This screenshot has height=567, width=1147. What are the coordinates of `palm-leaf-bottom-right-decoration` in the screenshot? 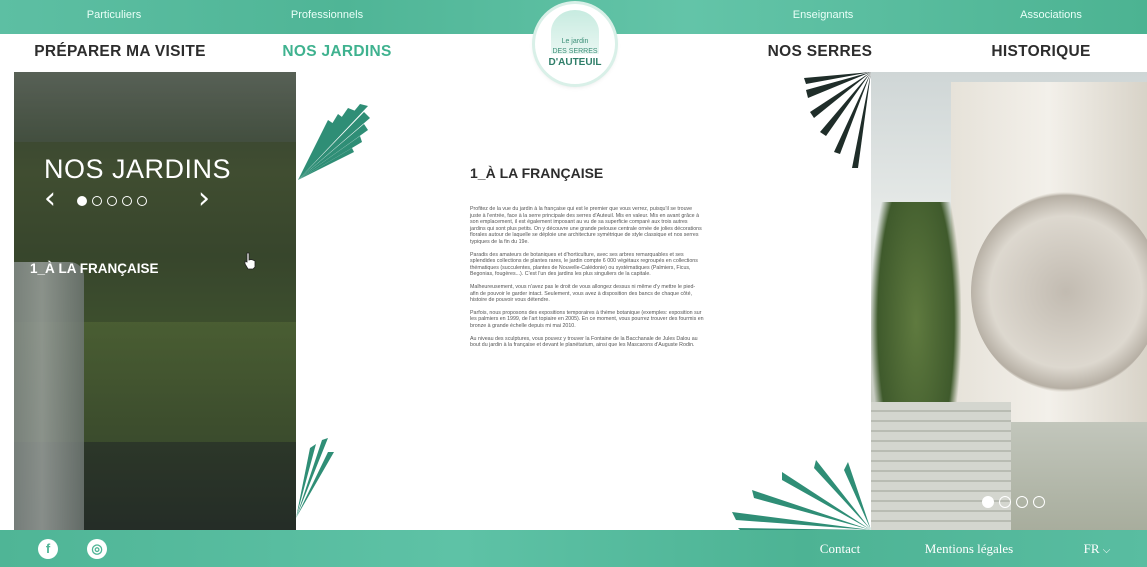 It's located at (801, 495).